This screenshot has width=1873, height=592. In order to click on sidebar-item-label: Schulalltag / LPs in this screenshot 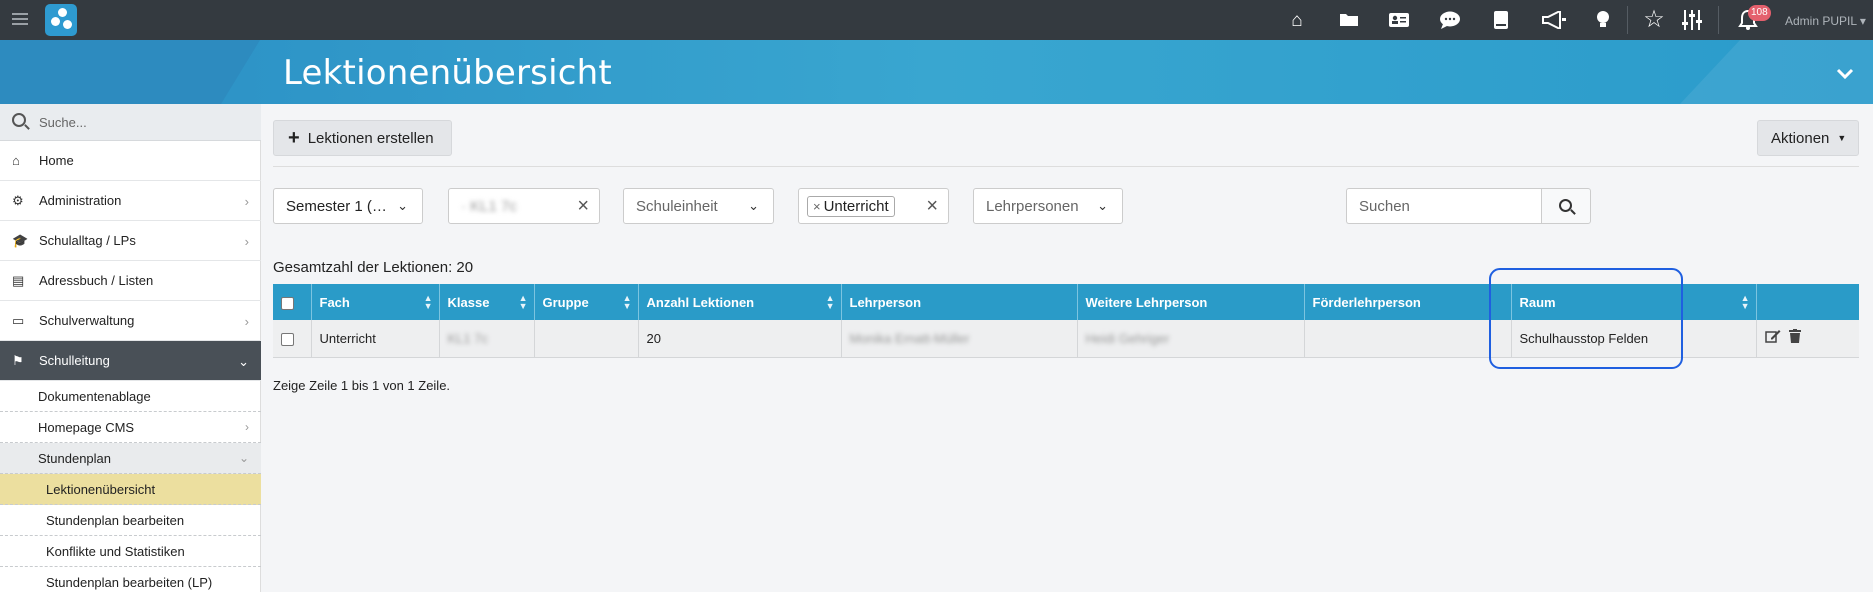, I will do `click(87, 240)`.